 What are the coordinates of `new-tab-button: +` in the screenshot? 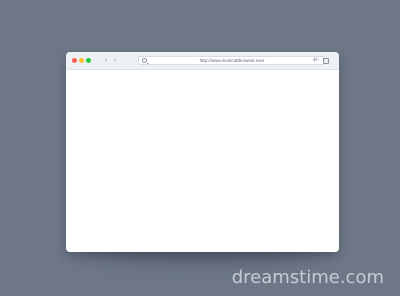 It's located at (314, 60).